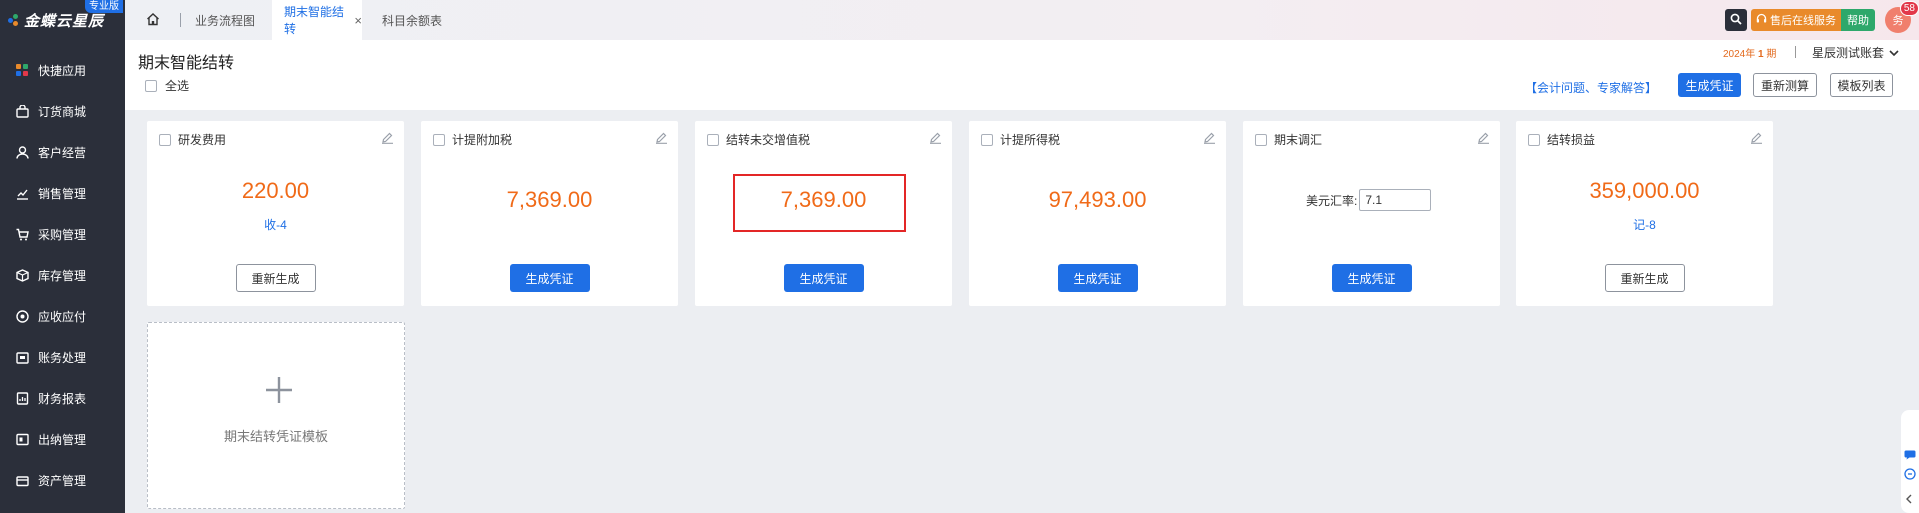 Image resolution: width=1919 pixels, height=513 pixels. What do you see at coordinates (1848, 53) in the screenshot?
I see `account-set-name: 星辰测试账套` at bounding box center [1848, 53].